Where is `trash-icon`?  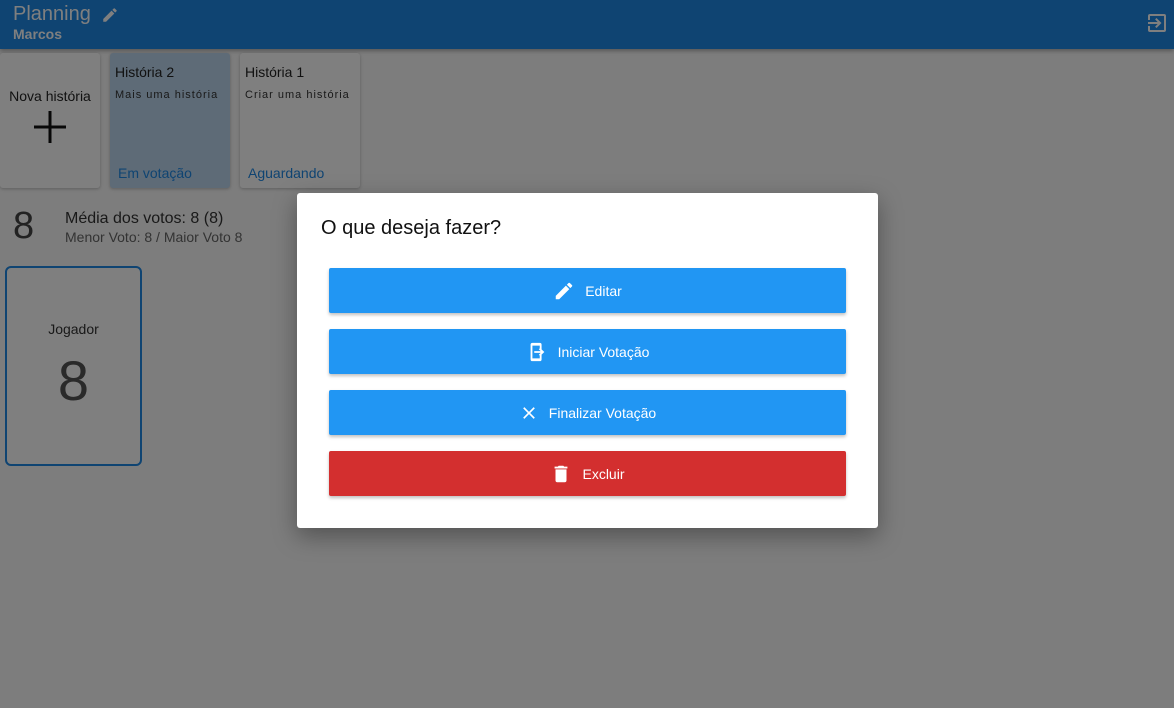 trash-icon is located at coordinates (561, 474).